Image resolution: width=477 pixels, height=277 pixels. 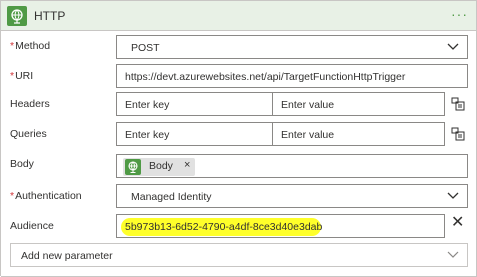 What do you see at coordinates (292, 166) in the screenshot?
I see `body-input: Body ×` at bounding box center [292, 166].